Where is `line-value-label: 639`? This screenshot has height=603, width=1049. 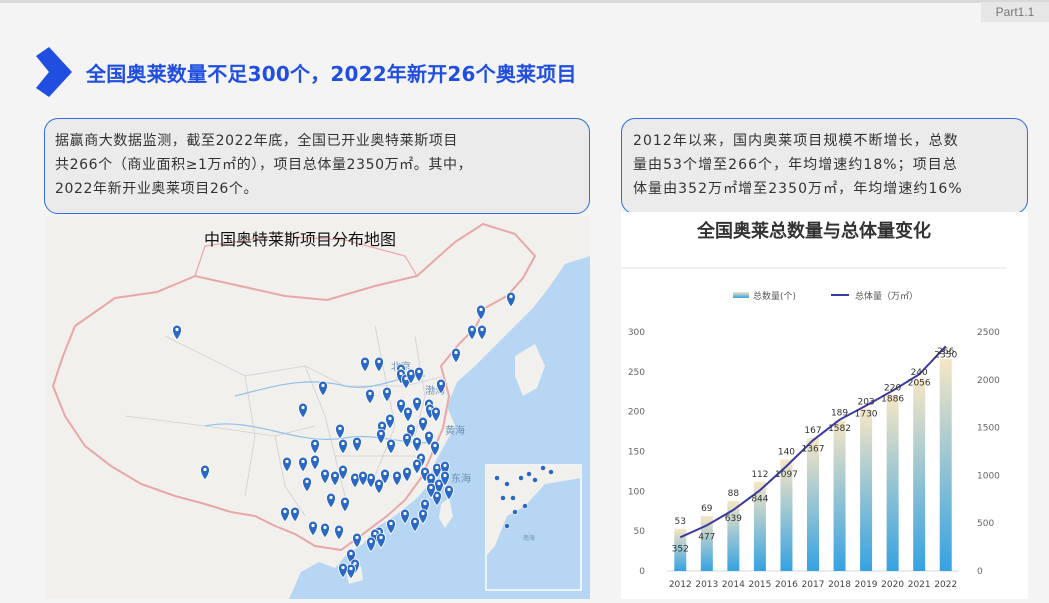
line-value-label: 639 is located at coordinates (733, 519).